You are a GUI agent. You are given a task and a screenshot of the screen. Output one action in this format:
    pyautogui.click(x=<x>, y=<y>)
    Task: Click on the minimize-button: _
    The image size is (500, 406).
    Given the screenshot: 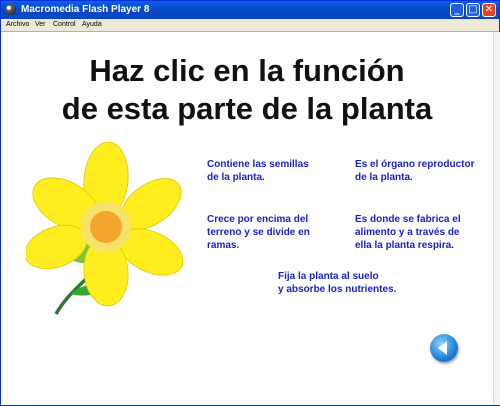 What is the action you would take?
    pyautogui.click(x=457, y=10)
    